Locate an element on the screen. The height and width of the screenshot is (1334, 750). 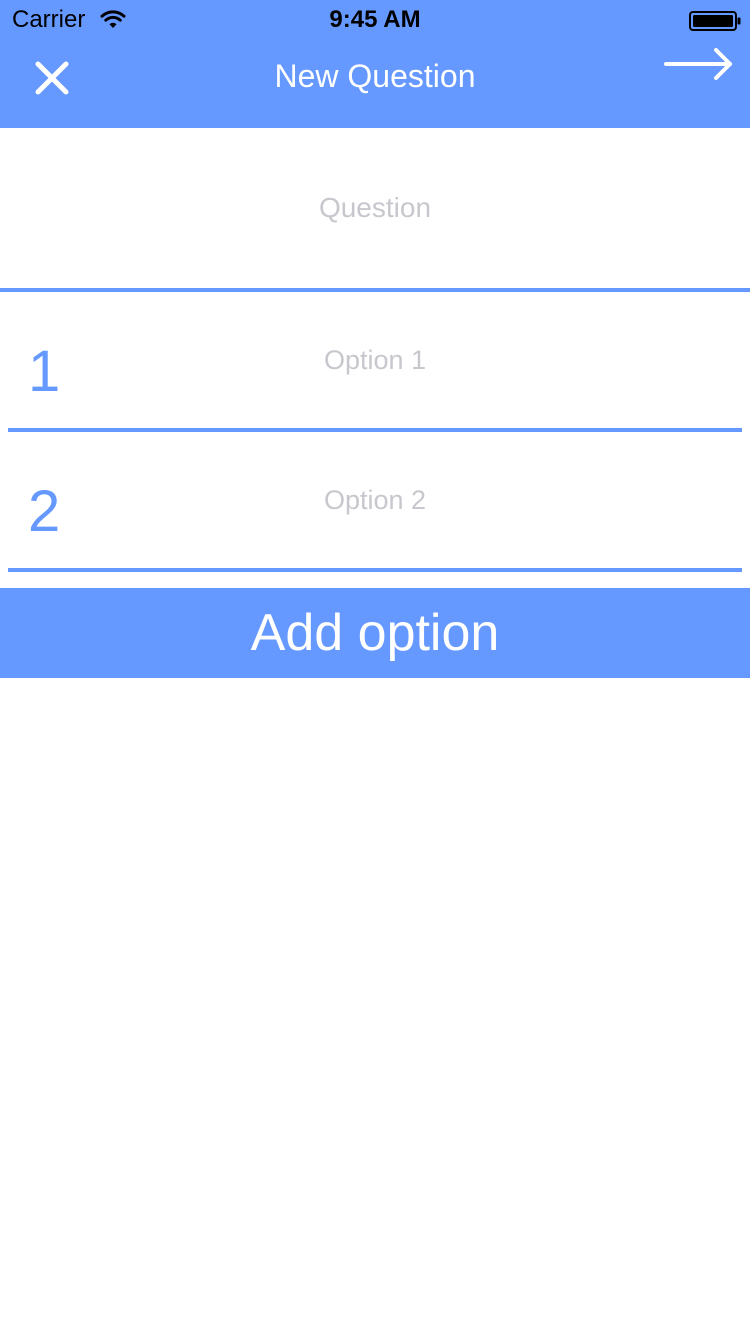
next-button is located at coordinates (700, 65).